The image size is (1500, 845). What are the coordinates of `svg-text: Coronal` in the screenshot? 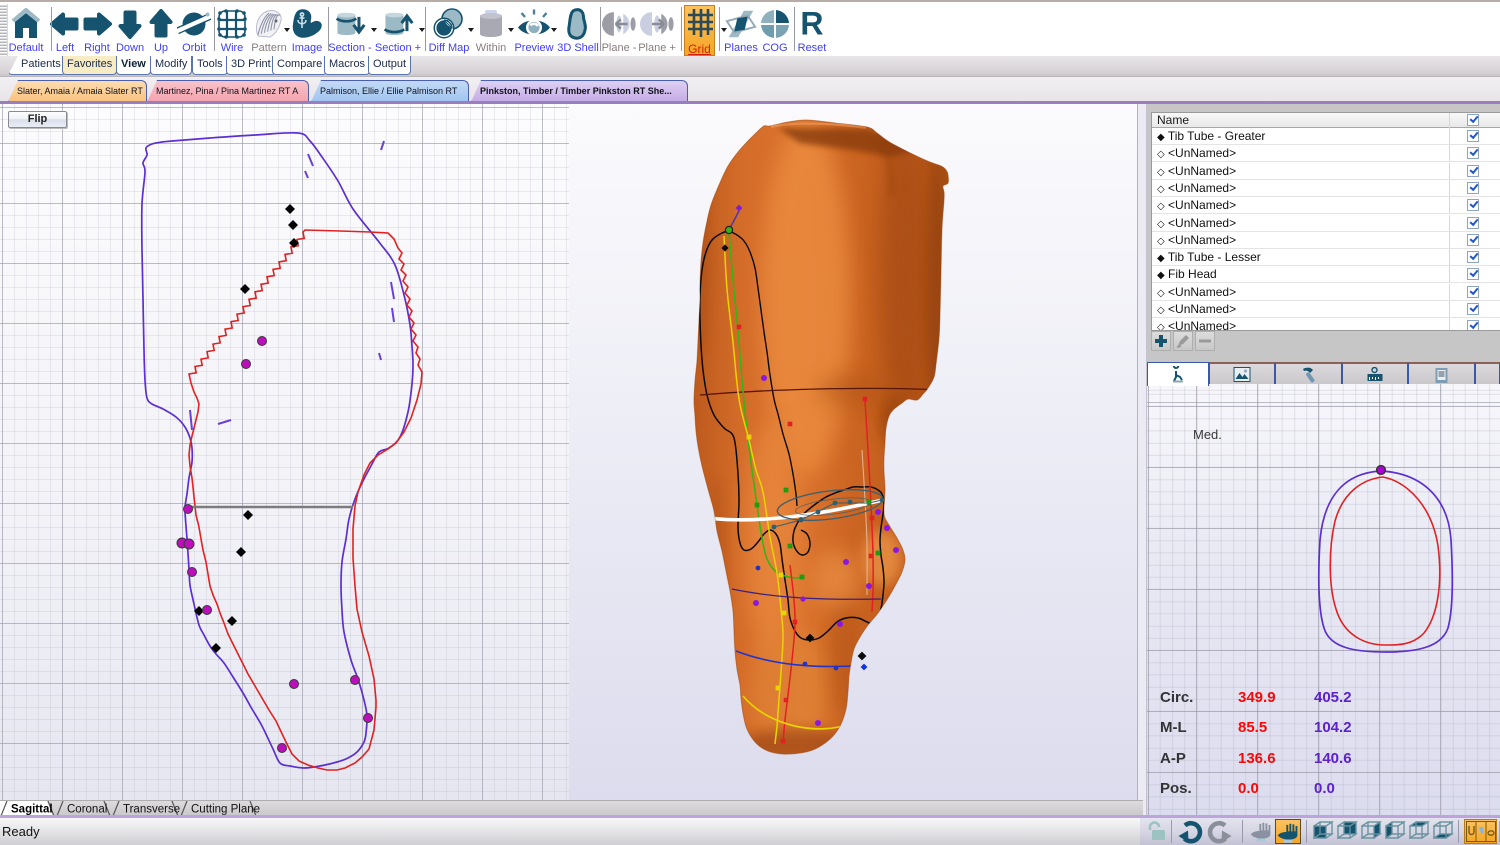 It's located at (87, 810).